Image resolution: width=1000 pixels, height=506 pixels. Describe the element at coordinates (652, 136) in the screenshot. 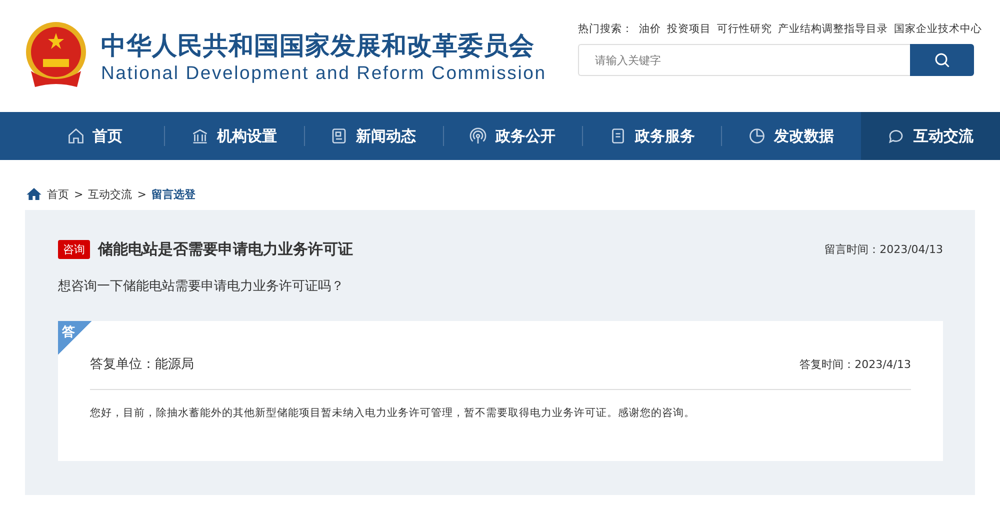

I see `nav-tab: 政务服务` at that location.